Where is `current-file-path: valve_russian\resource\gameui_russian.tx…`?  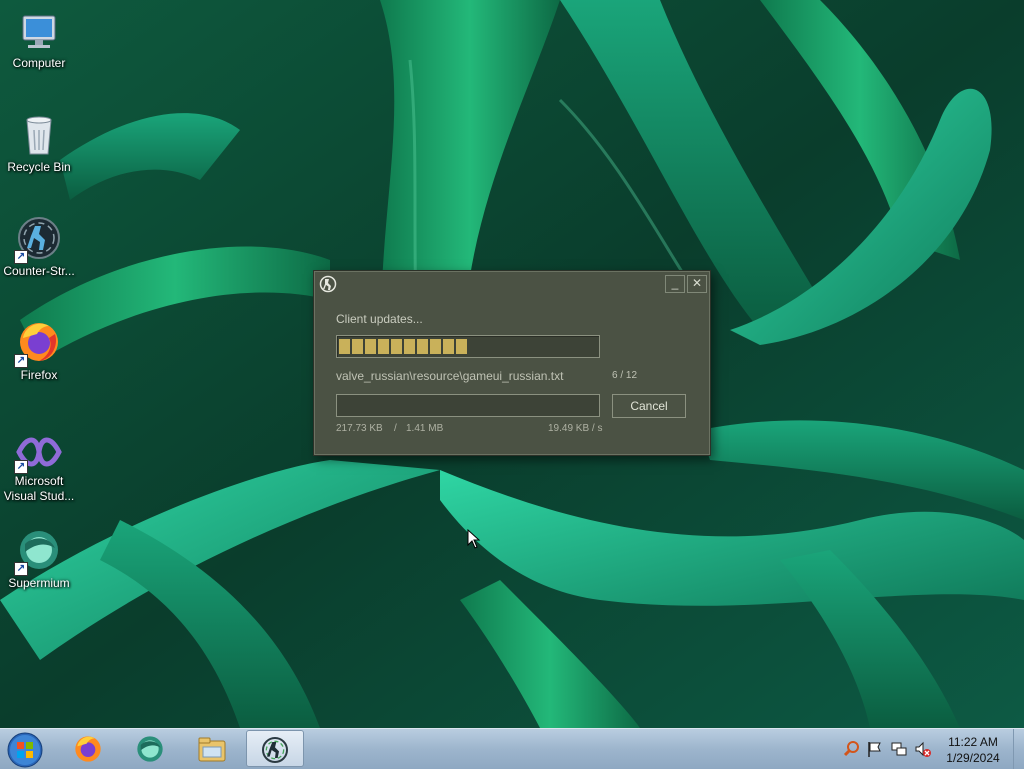 current-file-path: valve_russian\resource\gameui_russian.tx… is located at coordinates (450, 376).